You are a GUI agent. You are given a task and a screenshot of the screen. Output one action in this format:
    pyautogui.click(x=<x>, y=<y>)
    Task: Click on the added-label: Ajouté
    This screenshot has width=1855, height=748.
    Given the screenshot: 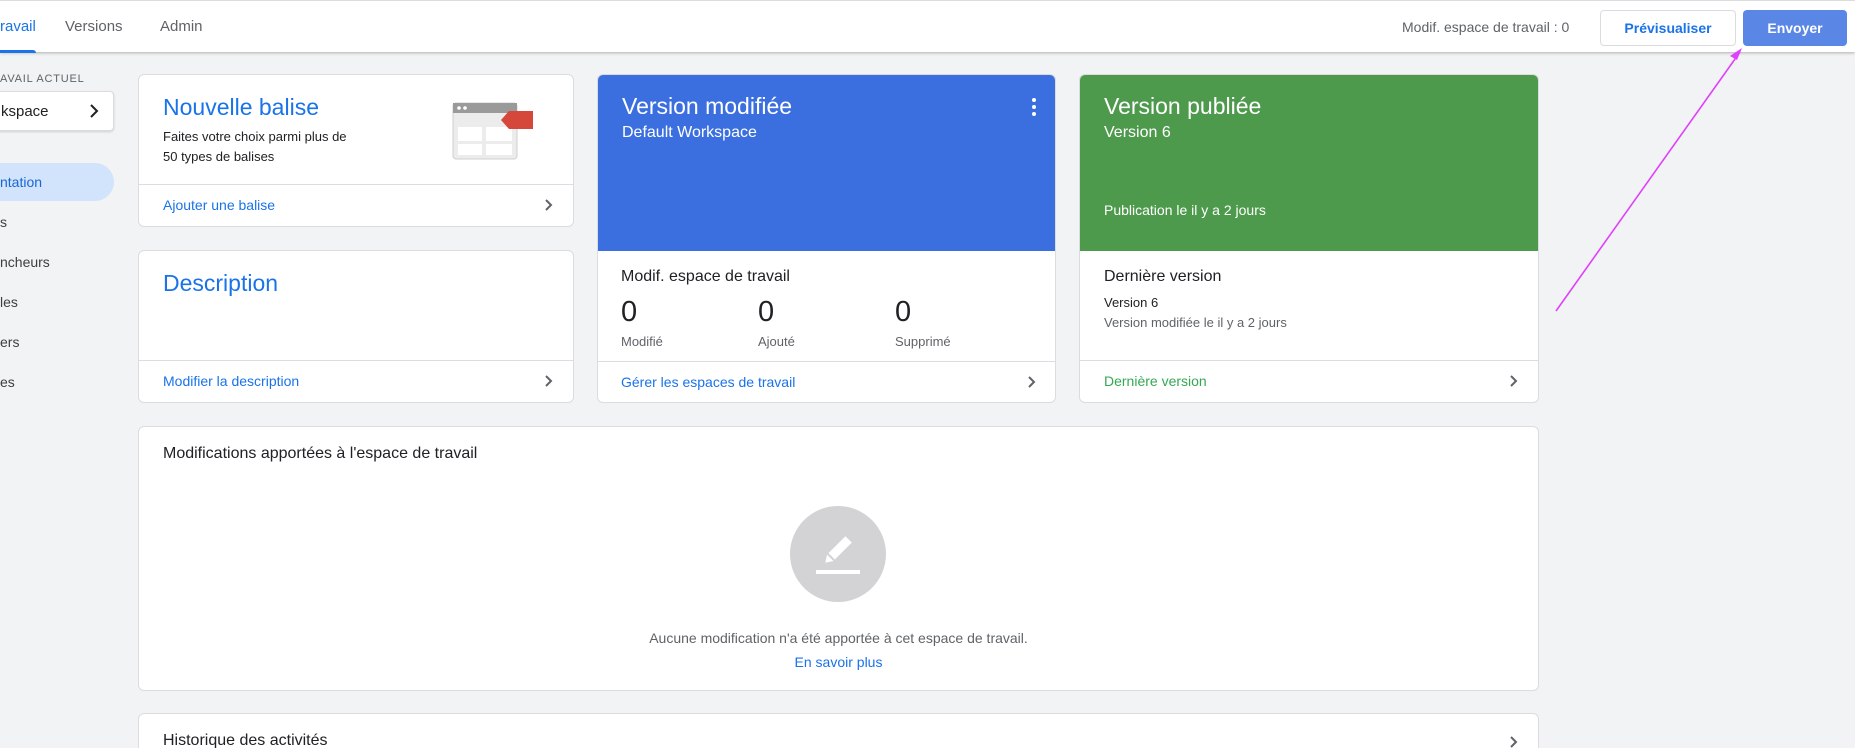 What is the action you would take?
    pyautogui.click(x=776, y=341)
    